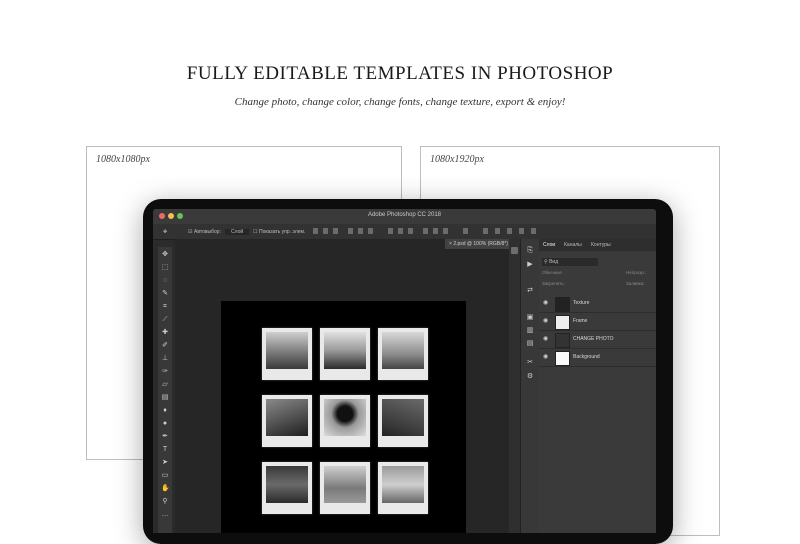 This screenshot has width=800, height=544. Describe the element at coordinates (529, 386) in the screenshot. I see `panel-icons-column: ⎘ ▶ ⇄ ▣ ▥ ▤ ✂ ⚙` at that location.